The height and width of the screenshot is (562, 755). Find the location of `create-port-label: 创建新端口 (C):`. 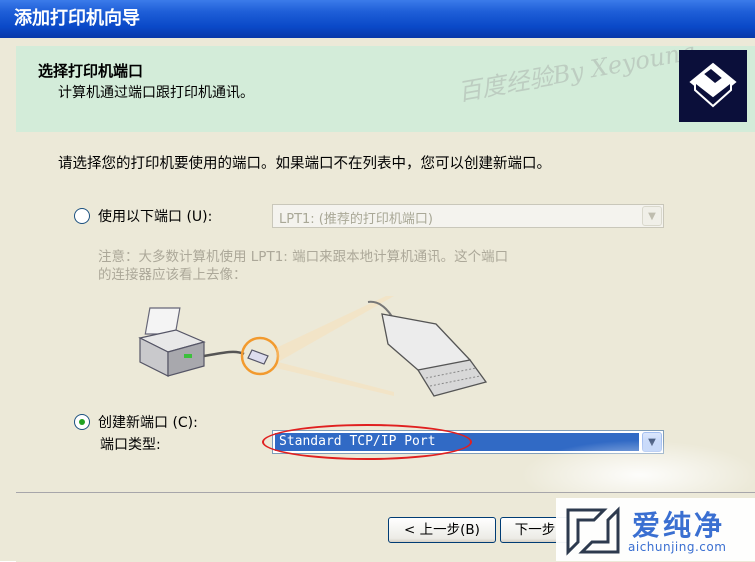

create-port-label: 创建新端口 (C): is located at coordinates (148, 423).